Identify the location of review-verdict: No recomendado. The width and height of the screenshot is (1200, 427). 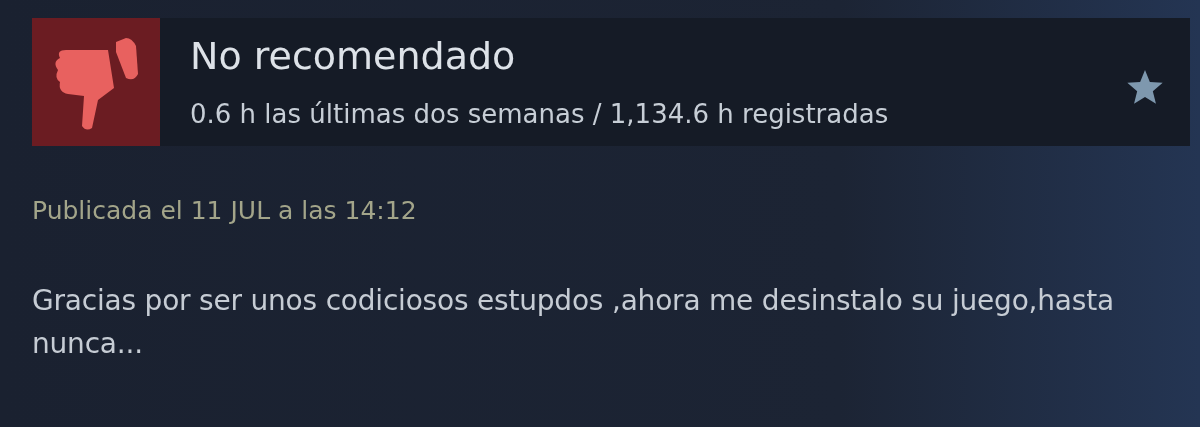
(353, 56).